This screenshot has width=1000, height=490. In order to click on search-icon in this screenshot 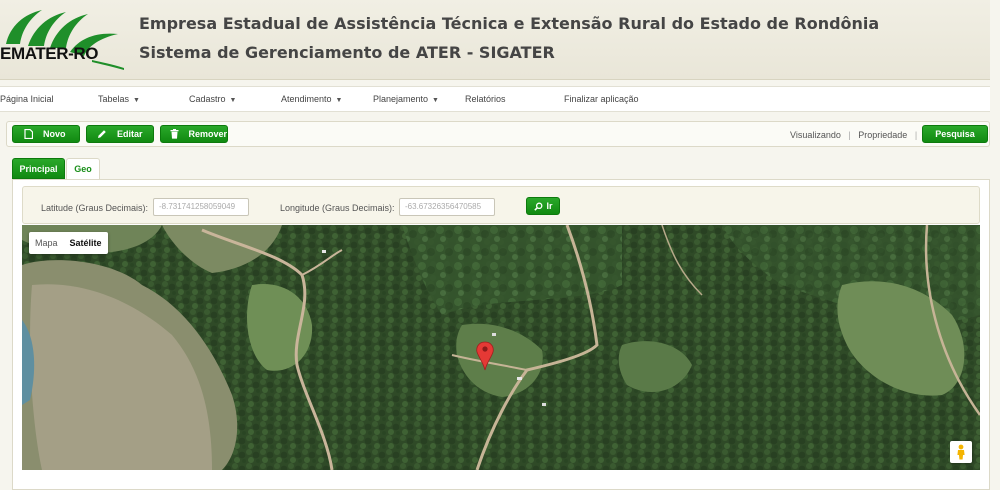, I will do `click(538, 206)`.